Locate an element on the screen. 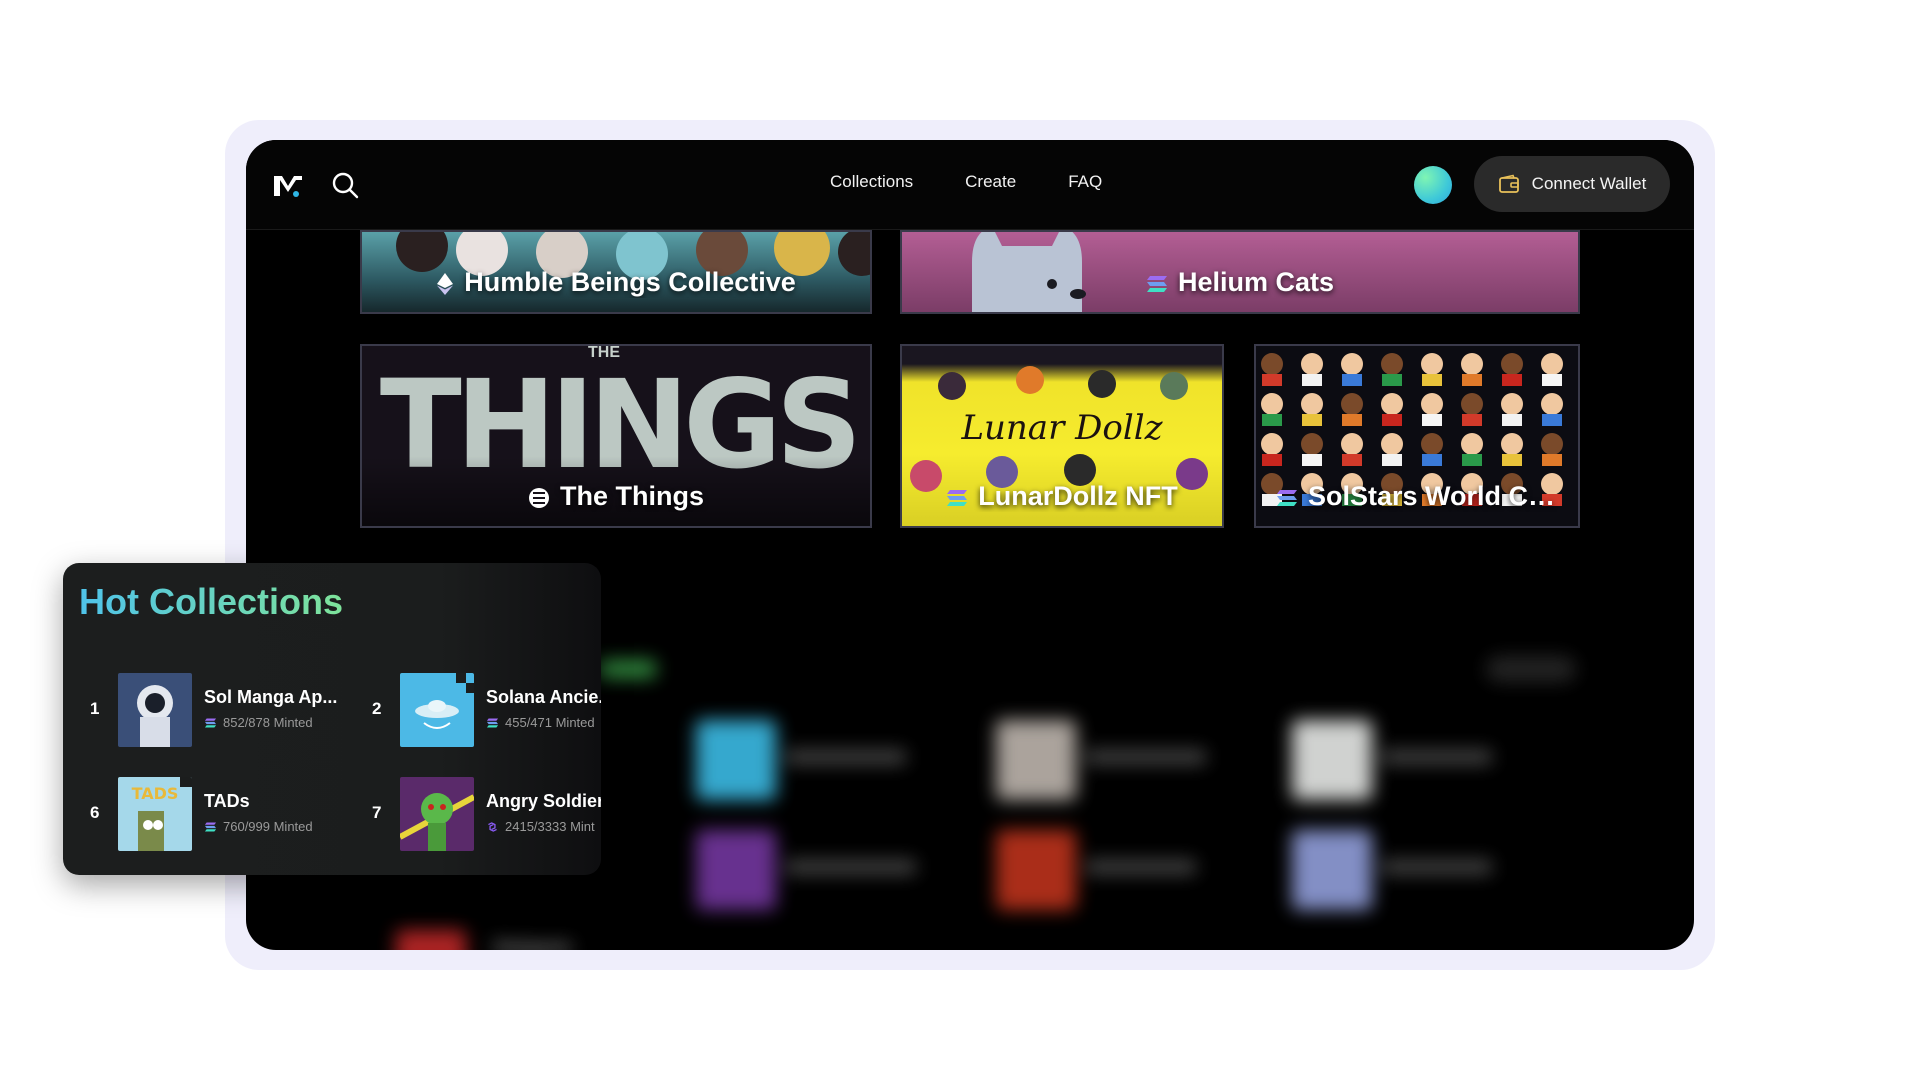 This screenshot has width=1920, height=1080. wallet-icon is located at coordinates (1508, 183).